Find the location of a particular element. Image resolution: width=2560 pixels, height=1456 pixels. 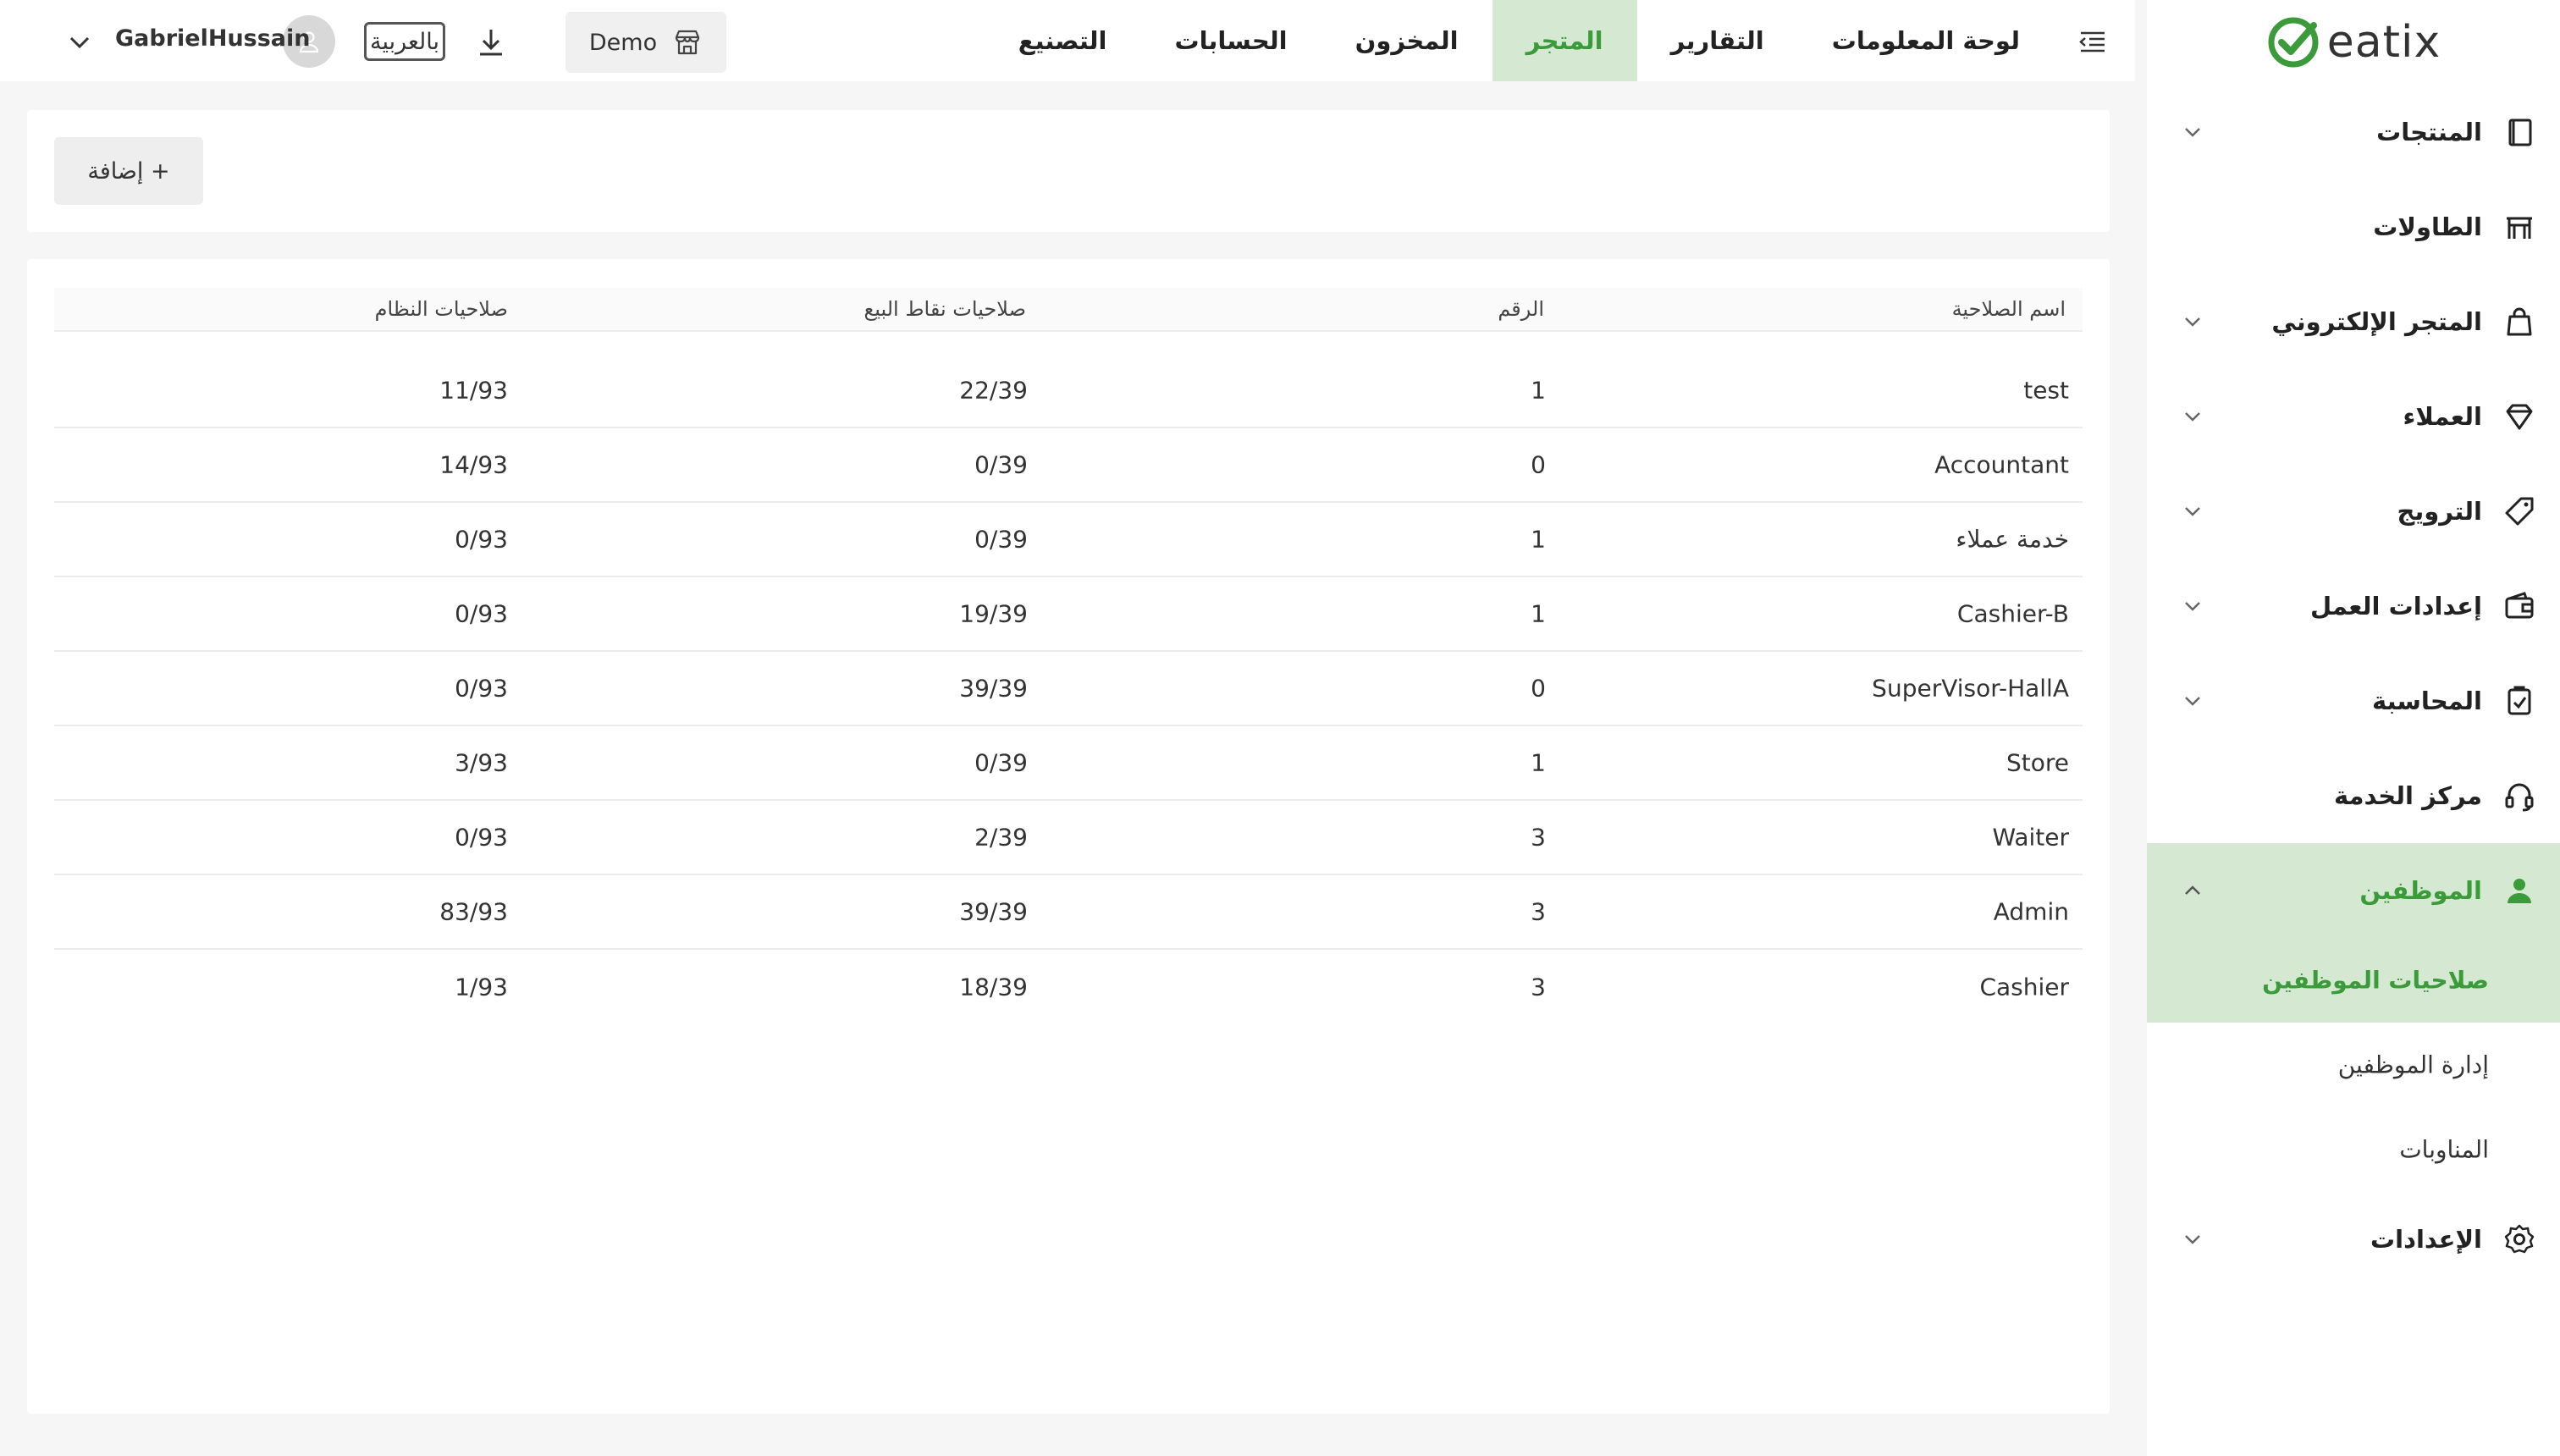

cell-permission-name: SuperVisor-HallA is located at coordinates (1970, 688).